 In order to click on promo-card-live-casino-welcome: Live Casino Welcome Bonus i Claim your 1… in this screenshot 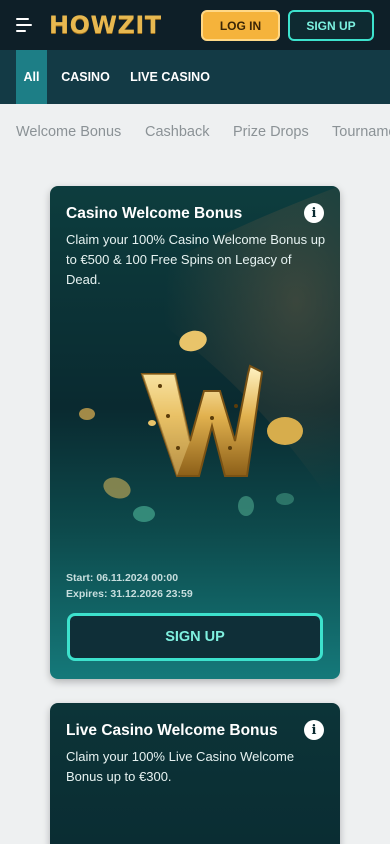, I will do `click(195, 773)`.